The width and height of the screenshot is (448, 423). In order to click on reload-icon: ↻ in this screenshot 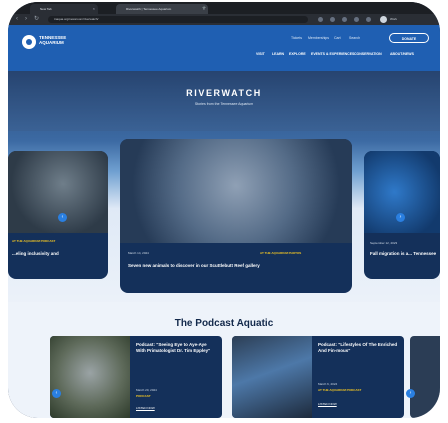, I will do `click(36, 19)`.